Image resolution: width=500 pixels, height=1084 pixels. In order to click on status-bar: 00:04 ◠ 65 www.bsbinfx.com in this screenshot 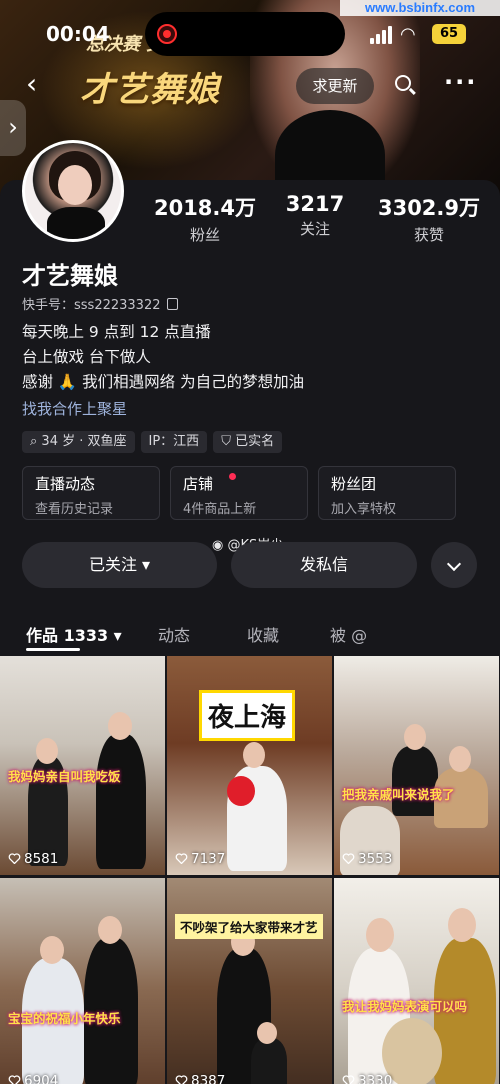, I will do `click(250, 30)`.